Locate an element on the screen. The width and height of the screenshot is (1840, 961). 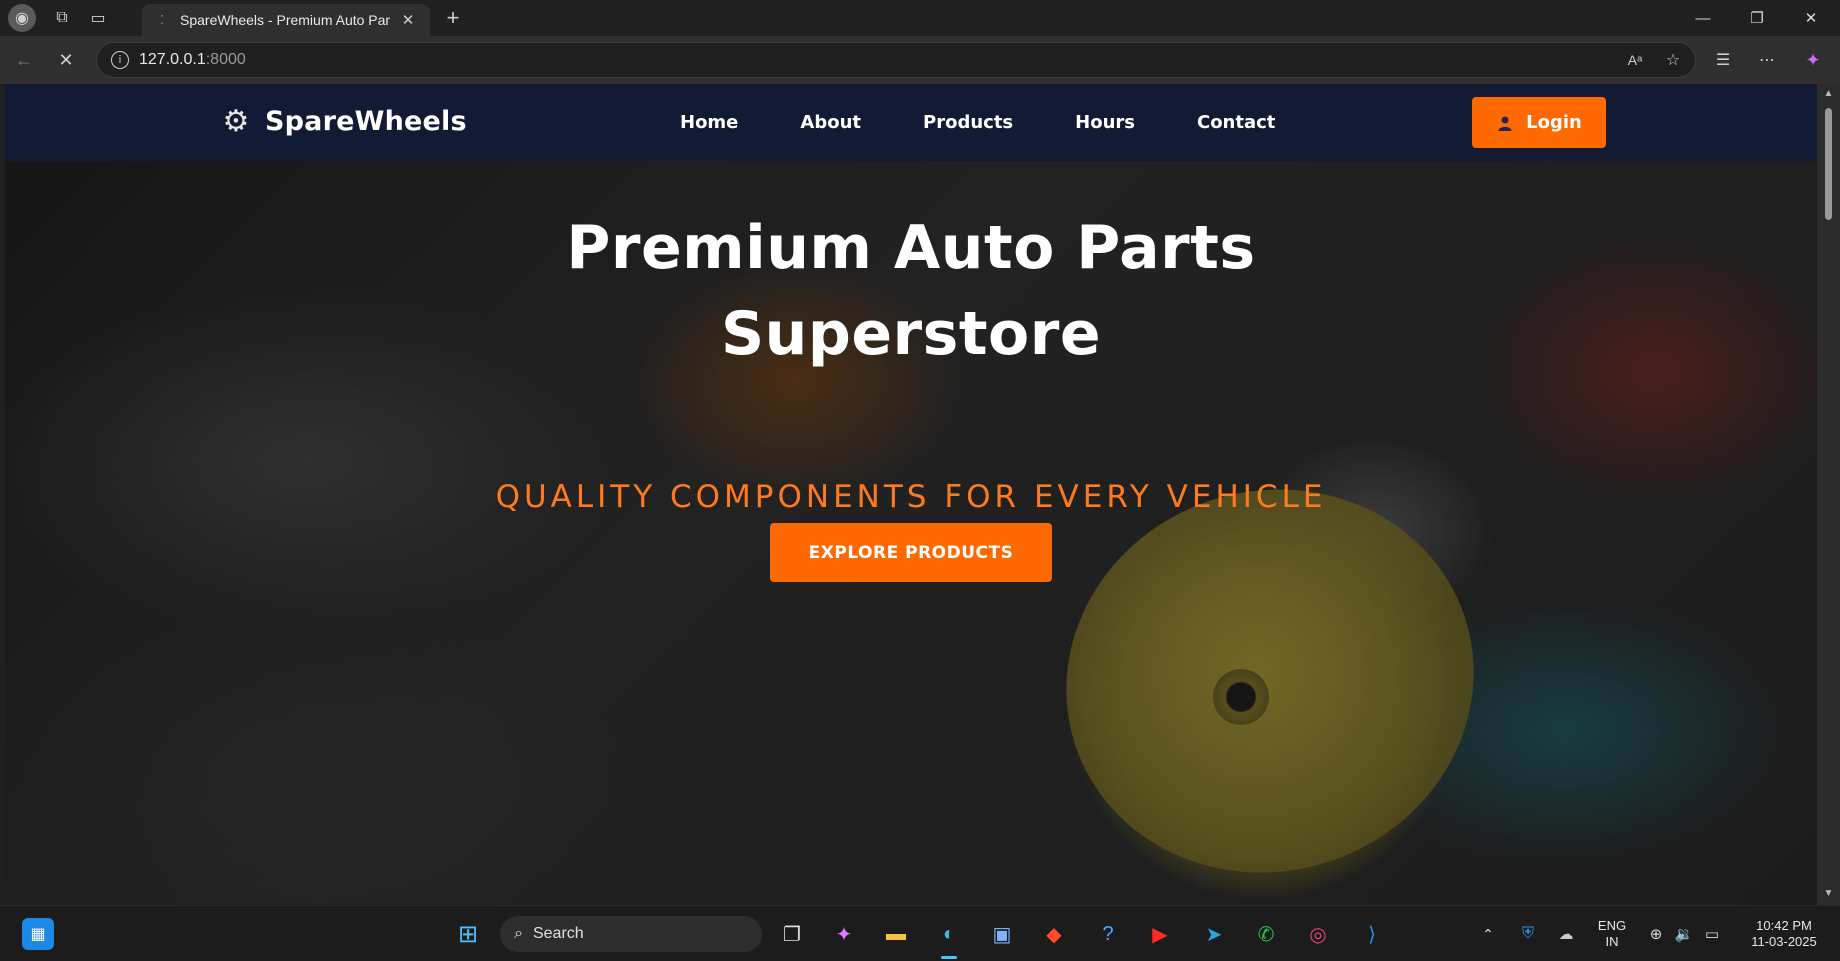
onedrive-icon: ☁ is located at coordinates (1566, 934).